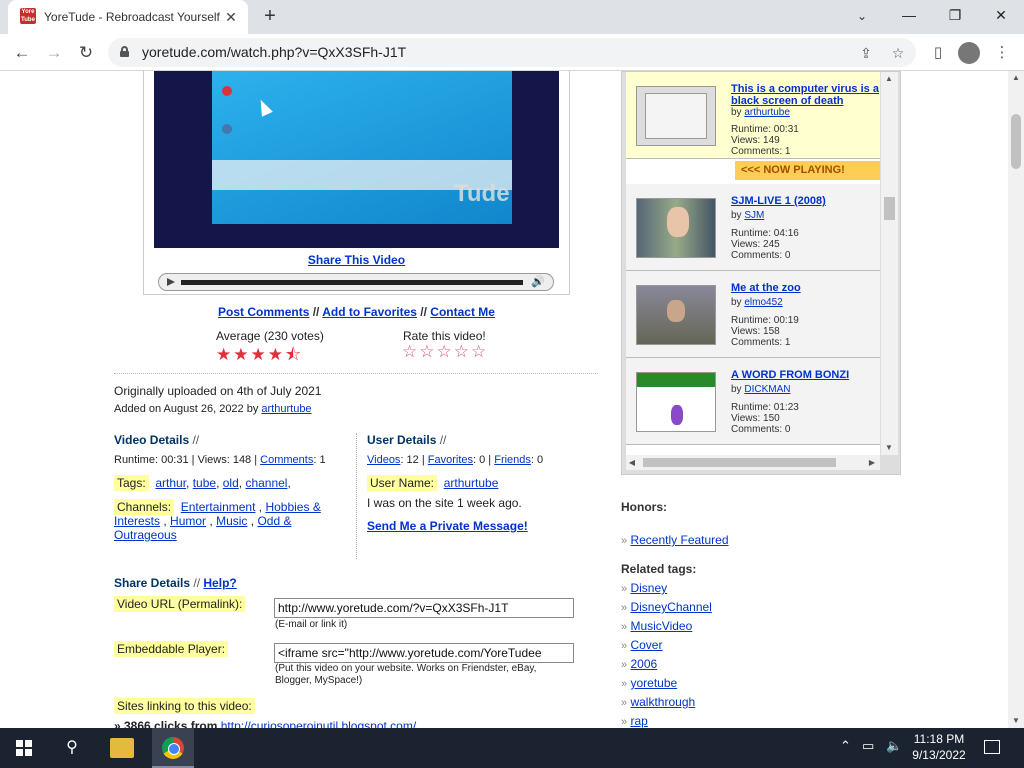 This screenshot has height=768, width=1024. I want to click on tag-link: arthur, so click(170, 483).